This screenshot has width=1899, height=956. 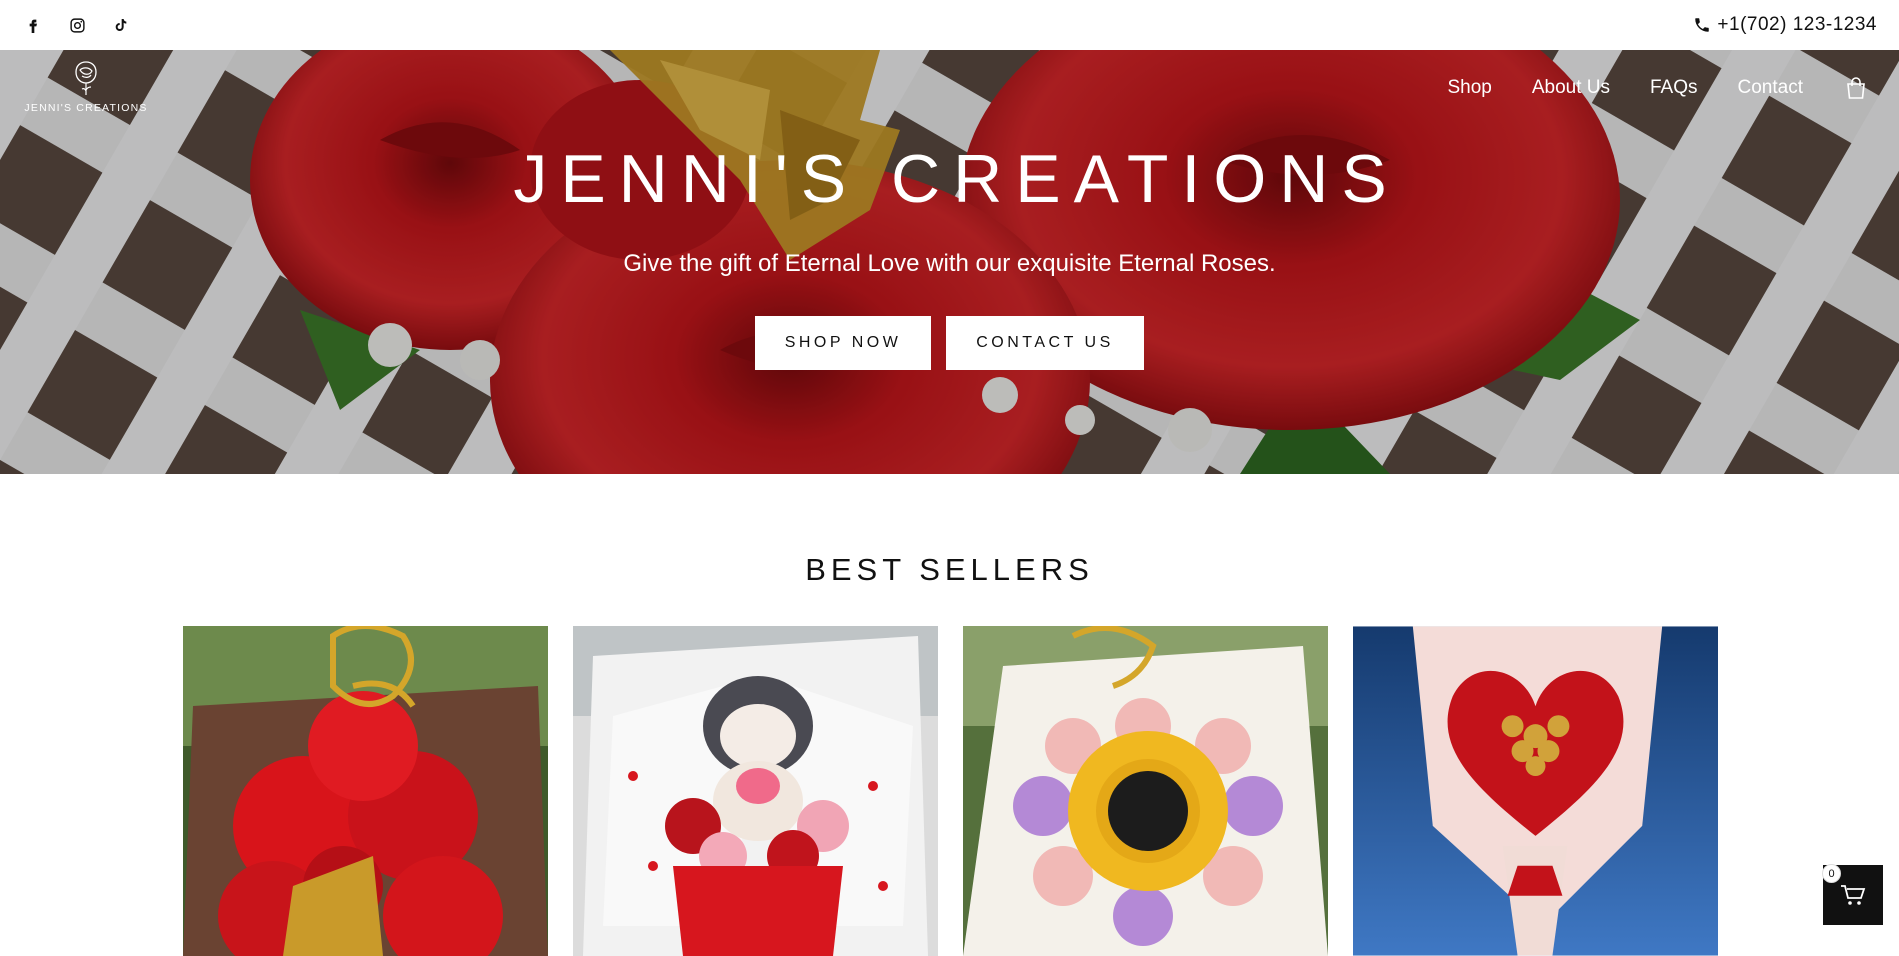 I want to click on cart-count-badge: 0, so click(x=1831, y=873).